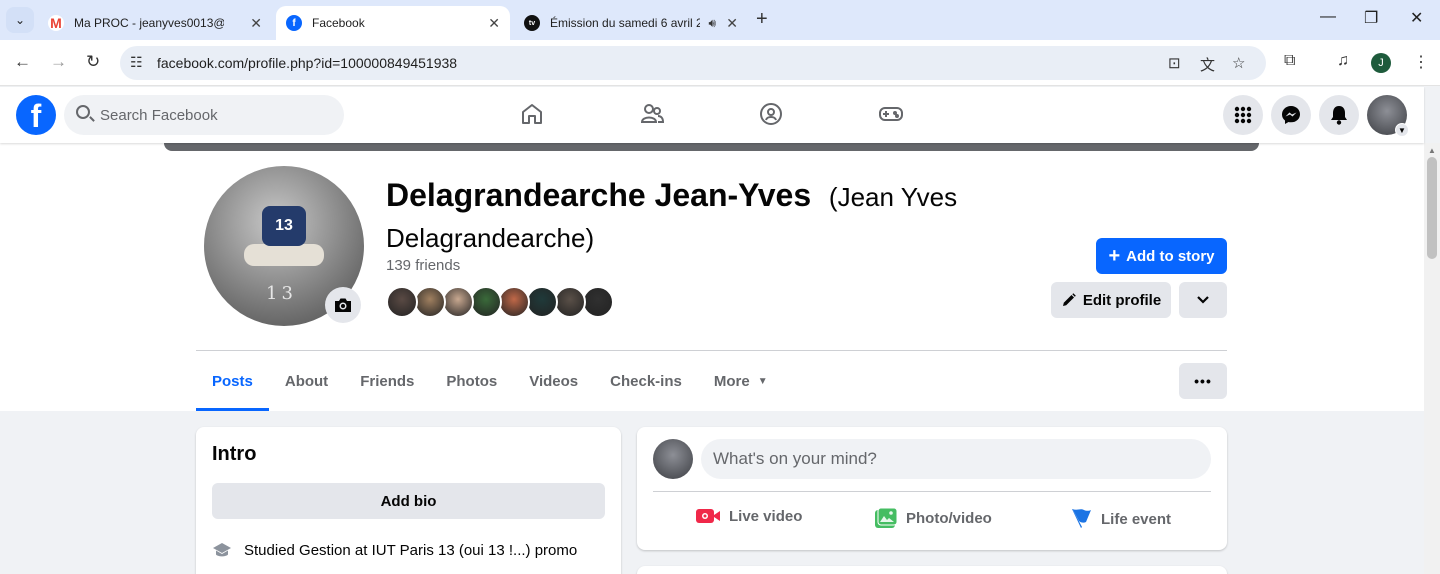 This screenshot has width=1440, height=574. What do you see at coordinates (956, 459) in the screenshot?
I see `whats-on-your-mind-input: What's on your mind?` at bounding box center [956, 459].